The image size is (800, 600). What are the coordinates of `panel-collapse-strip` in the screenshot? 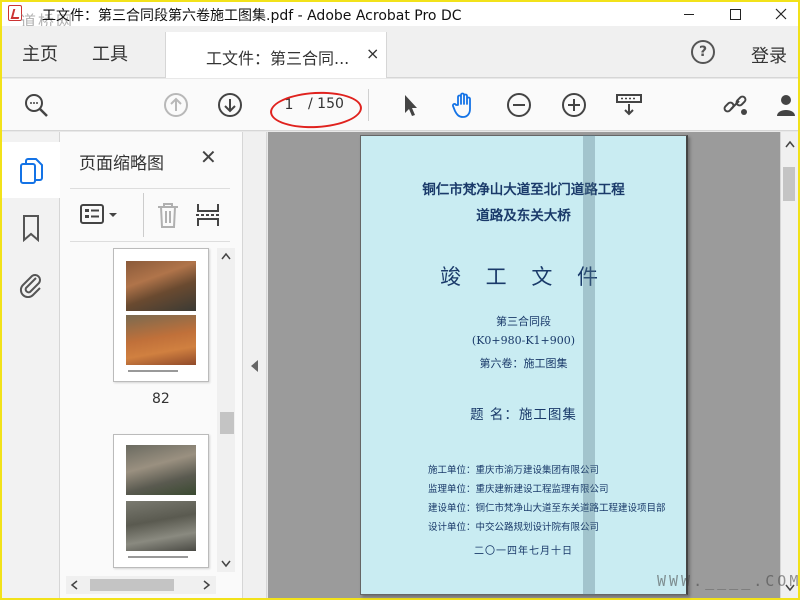 It's located at (255, 365).